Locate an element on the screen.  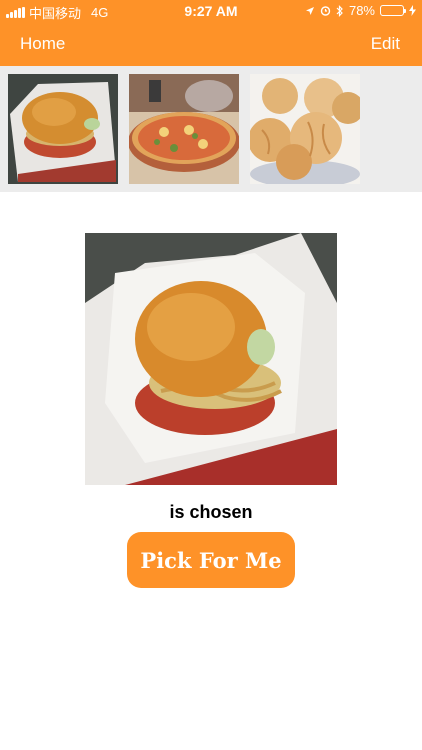
top-bar: 中国移动 4G 9:27 AM 78% Home Edit is located at coordinates (211, 33).